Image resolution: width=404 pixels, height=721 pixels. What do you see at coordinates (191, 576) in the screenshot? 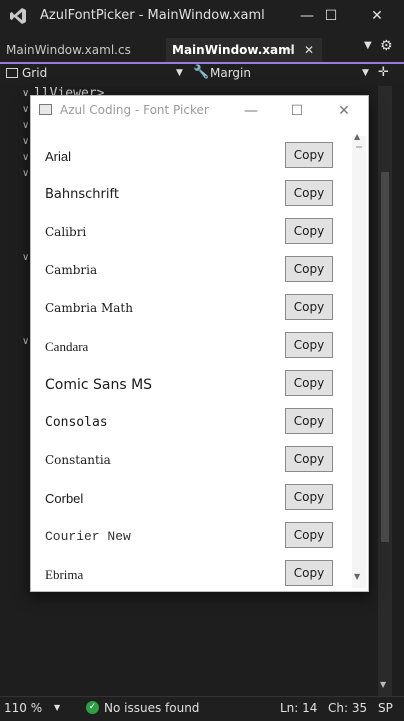
I see `list-item: Ebrima Copy` at bounding box center [191, 576].